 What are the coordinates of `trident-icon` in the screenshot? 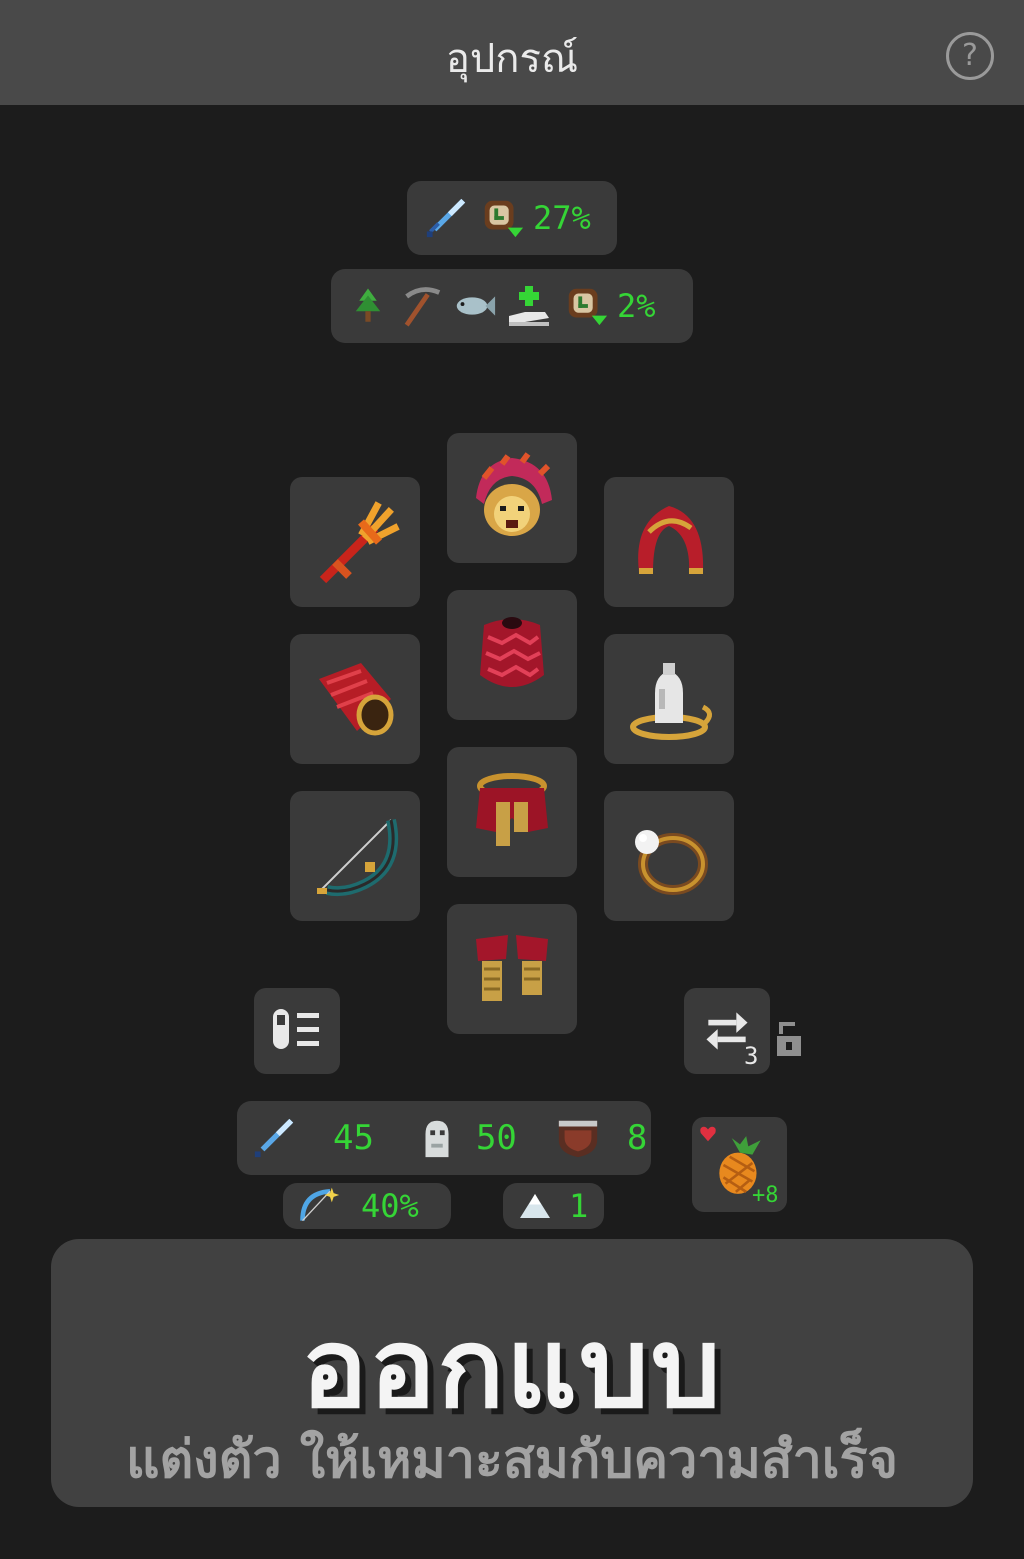 It's located at (359, 542).